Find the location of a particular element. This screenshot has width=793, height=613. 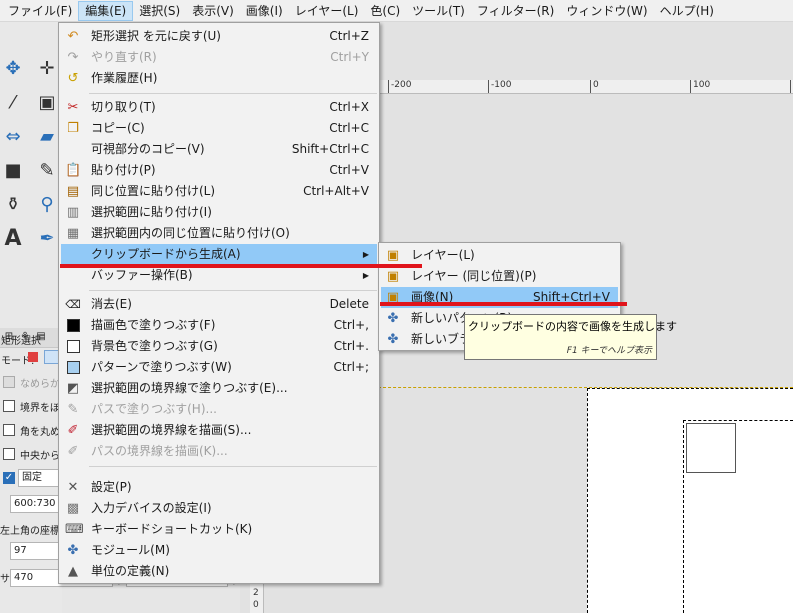

bg-fill-icon is located at coordinates (73, 346).